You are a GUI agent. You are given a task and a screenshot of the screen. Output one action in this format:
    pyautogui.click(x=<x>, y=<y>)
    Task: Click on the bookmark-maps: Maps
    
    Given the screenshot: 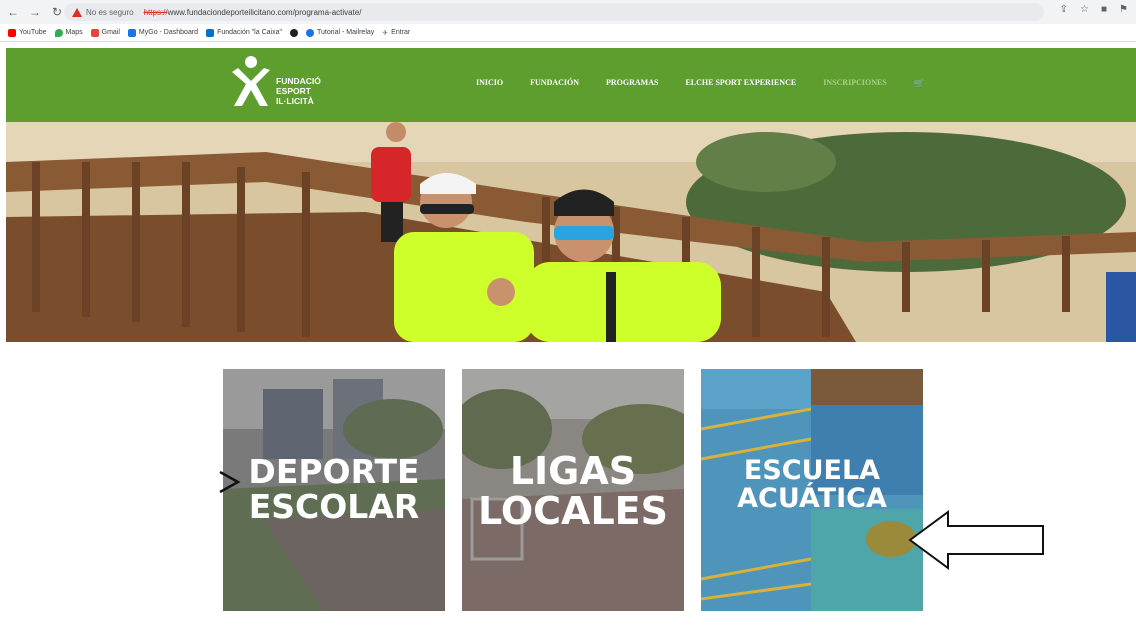 What is the action you would take?
    pyautogui.click(x=68, y=32)
    